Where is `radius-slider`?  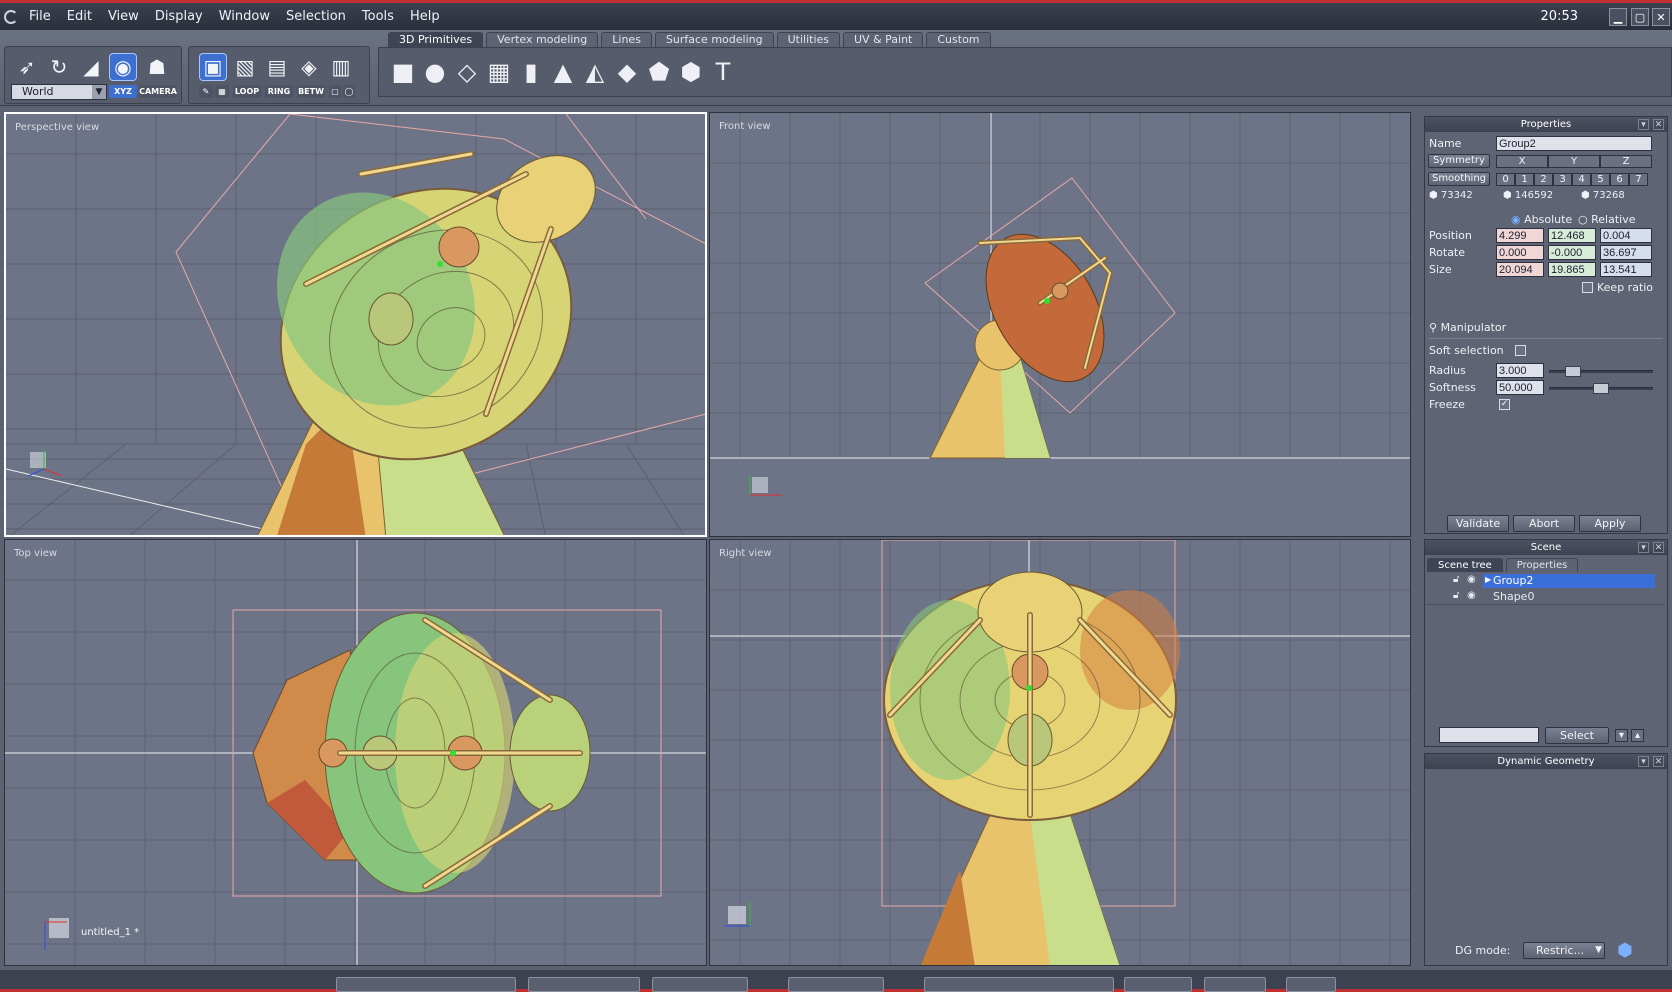
radius-slider is located at coordinates (1601, 371).